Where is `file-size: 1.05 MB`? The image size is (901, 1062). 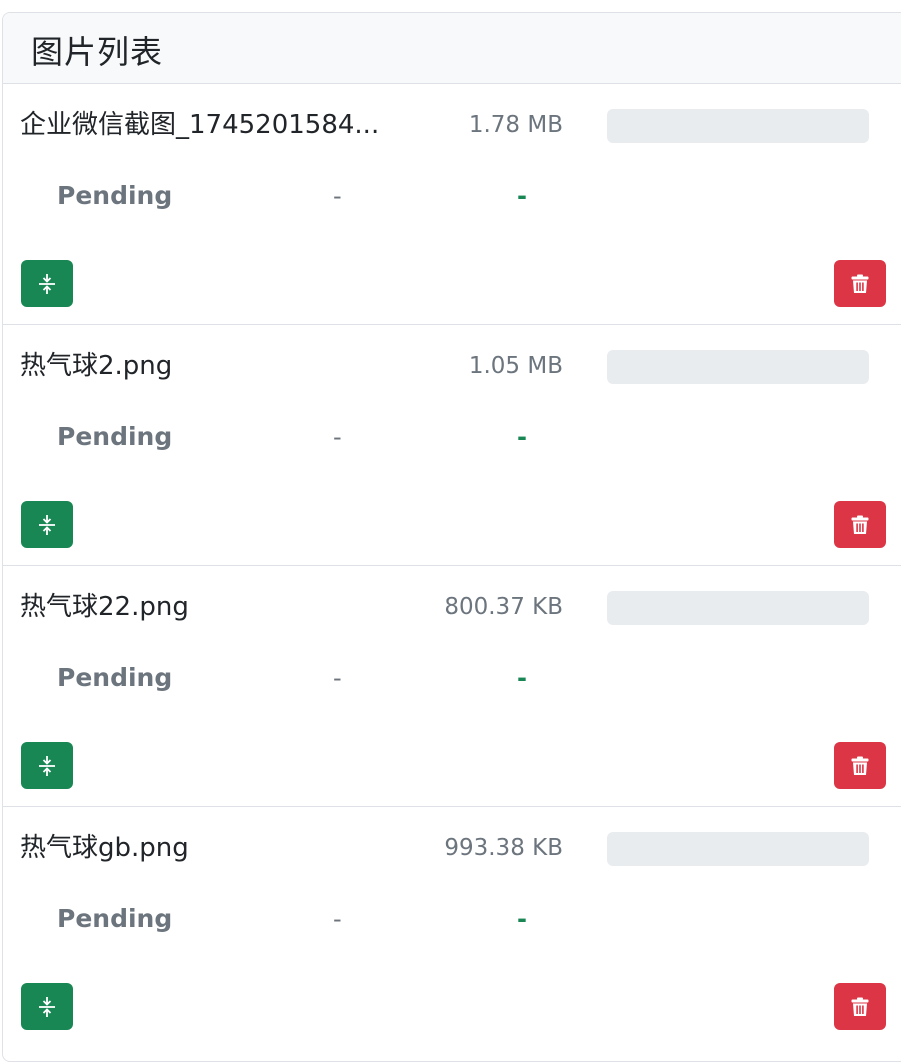 file-size: 1.05 MB is located at coordinates (515, 366).